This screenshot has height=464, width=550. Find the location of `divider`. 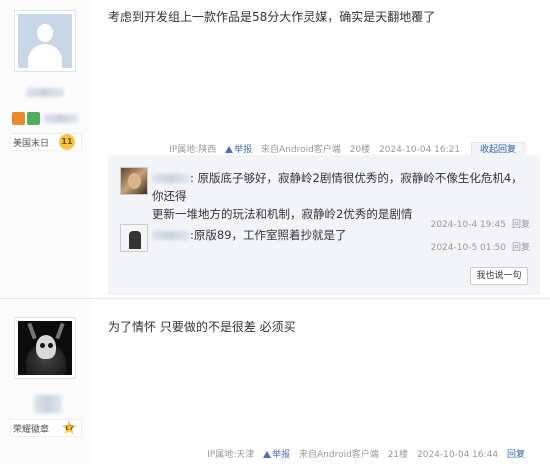

divider is located at coordinates (275, 298).